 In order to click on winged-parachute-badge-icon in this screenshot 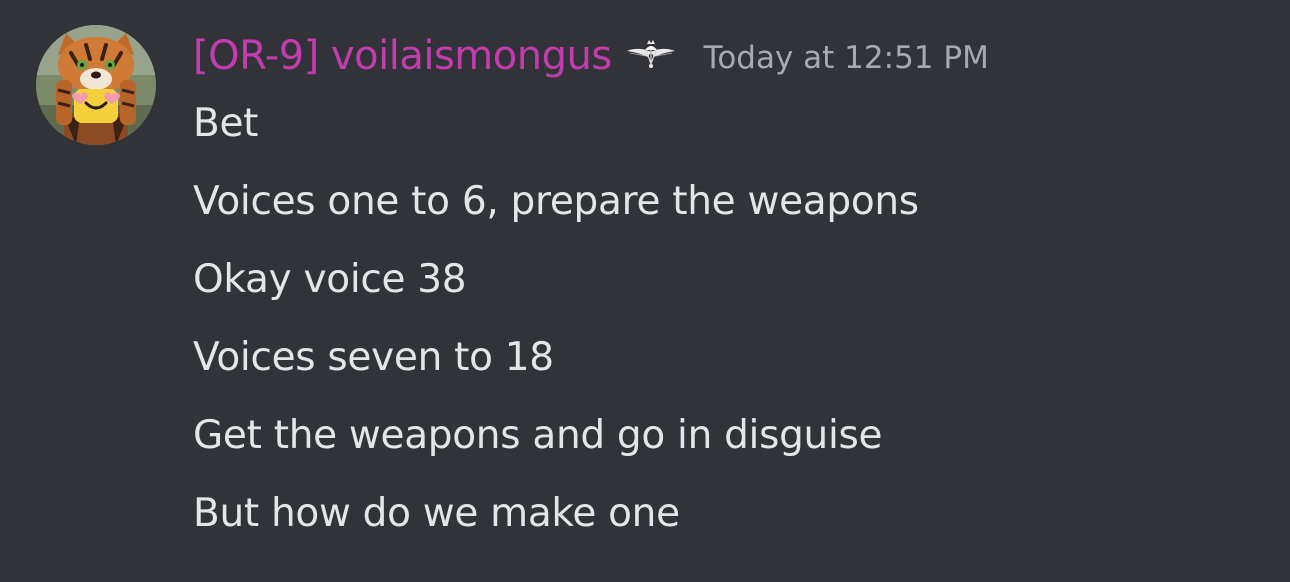, I will do `click(651, 56)`.